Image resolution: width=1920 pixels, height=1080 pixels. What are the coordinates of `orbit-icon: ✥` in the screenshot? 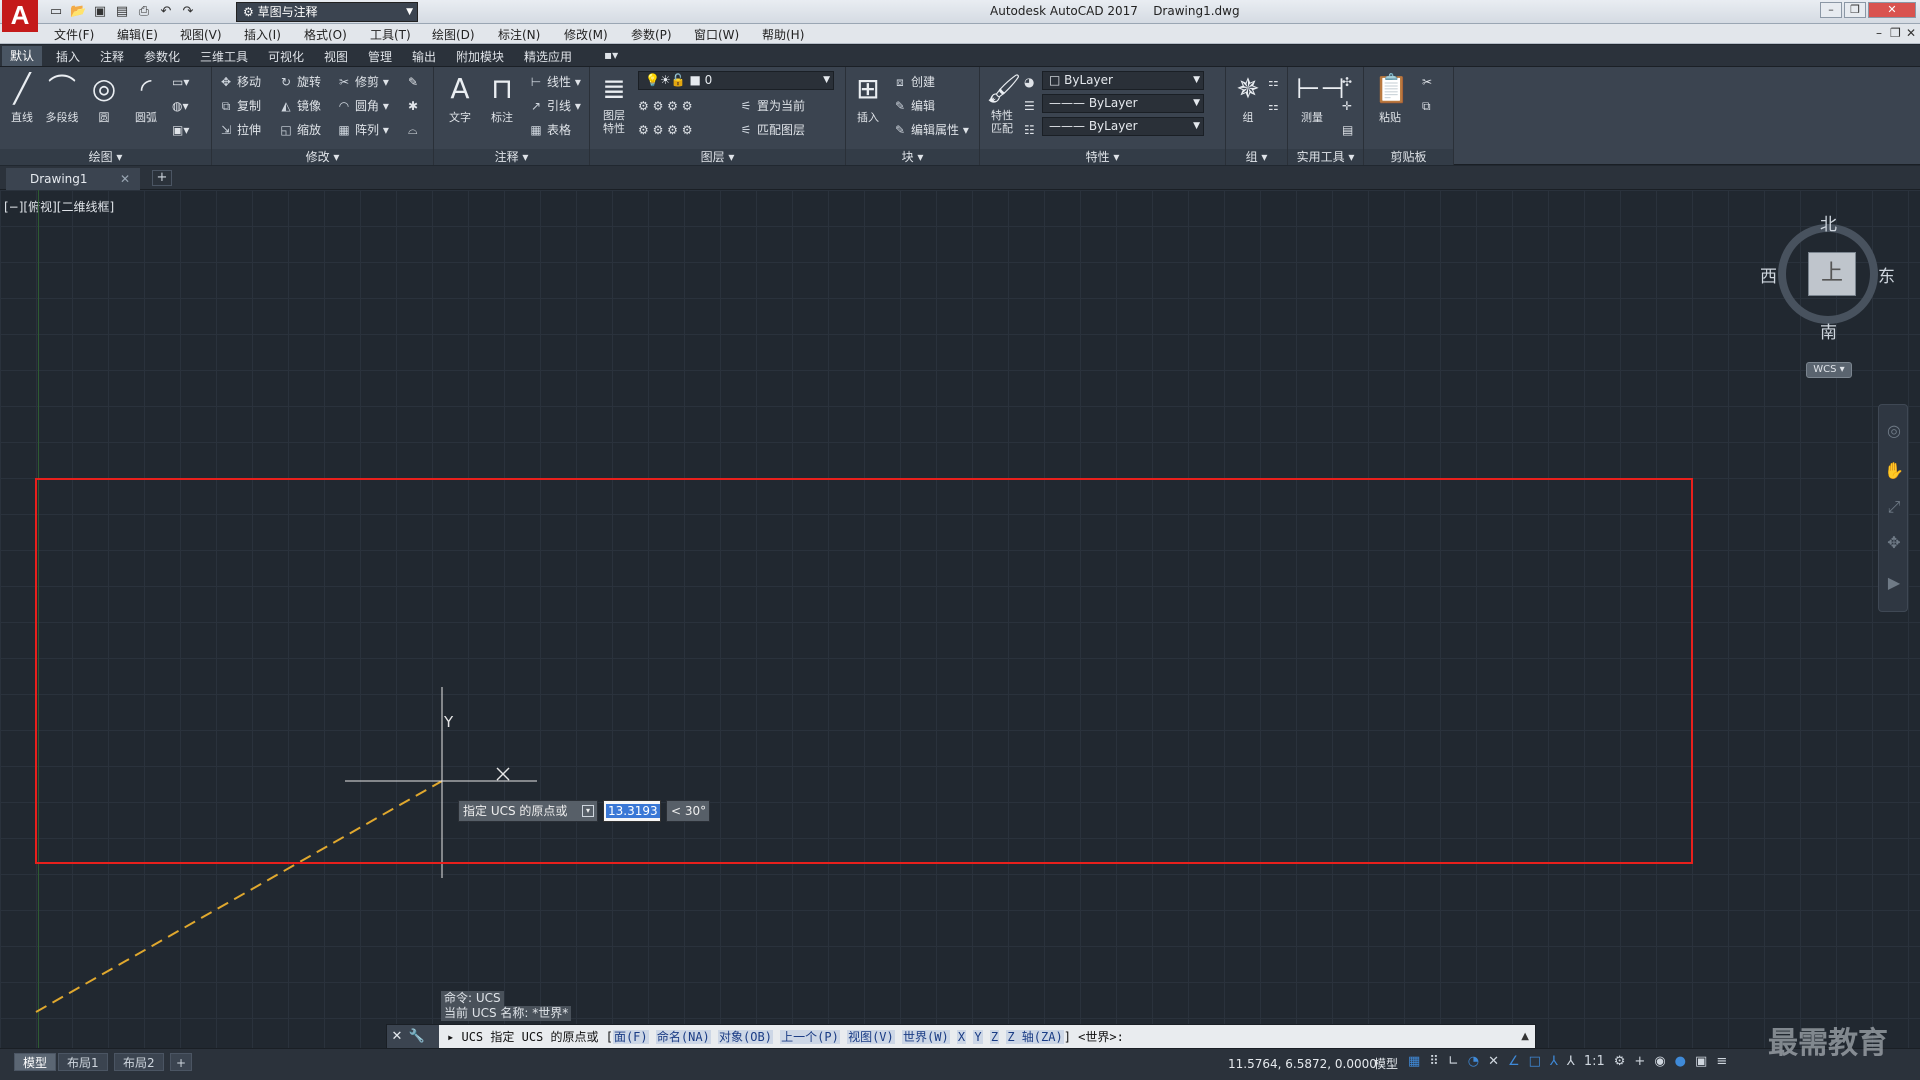 It's located at (1894, 542).